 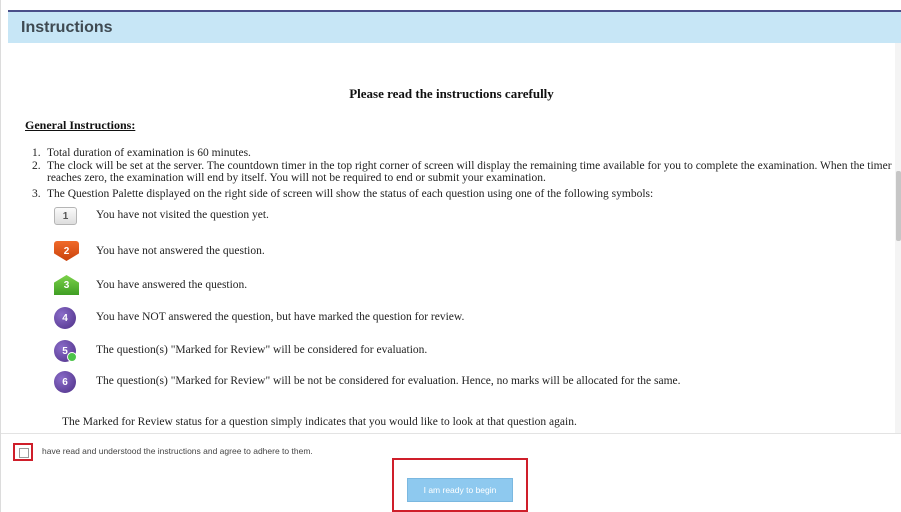 I want to click on instruction-number: 3., so click(x=36, y=194).